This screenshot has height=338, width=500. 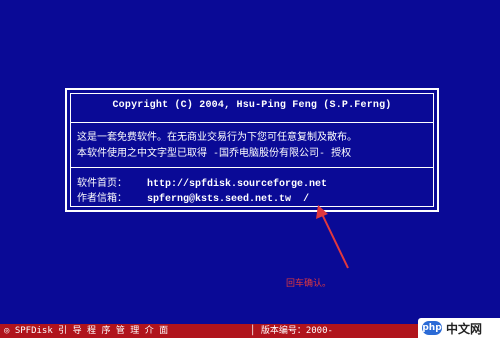 What do you see at coordinates (219, 199) in the screenshot?
I see `author-email-link: spferng@ksts.seed.net.tw` at bounding box center [219, 199].